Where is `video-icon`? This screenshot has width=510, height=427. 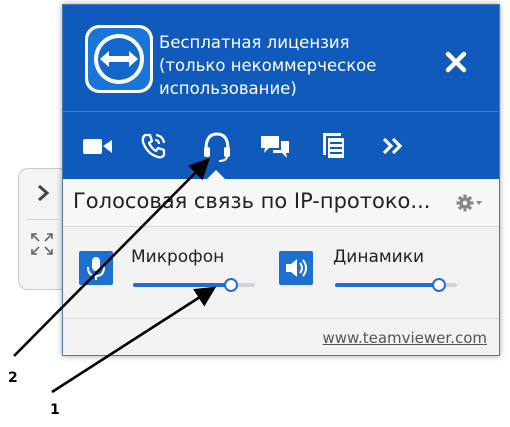
video-icon is located at coordinates (97, 146).